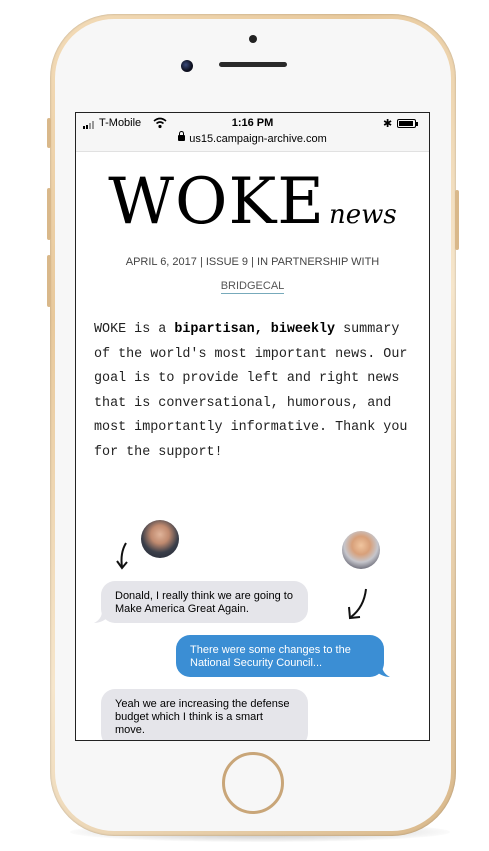 This screenshot has height=851, width=489. I want to click on logo-sub-text: news, so click(363, 215).